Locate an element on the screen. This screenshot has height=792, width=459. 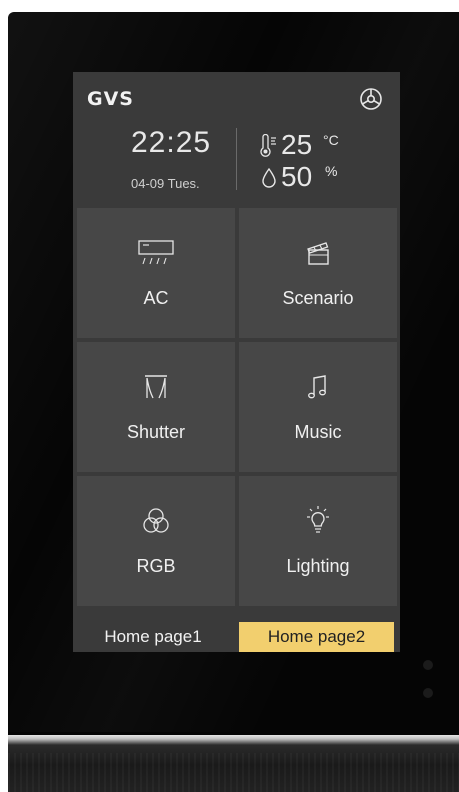
tile-label-music: Music is located at coordinates (318, 432).